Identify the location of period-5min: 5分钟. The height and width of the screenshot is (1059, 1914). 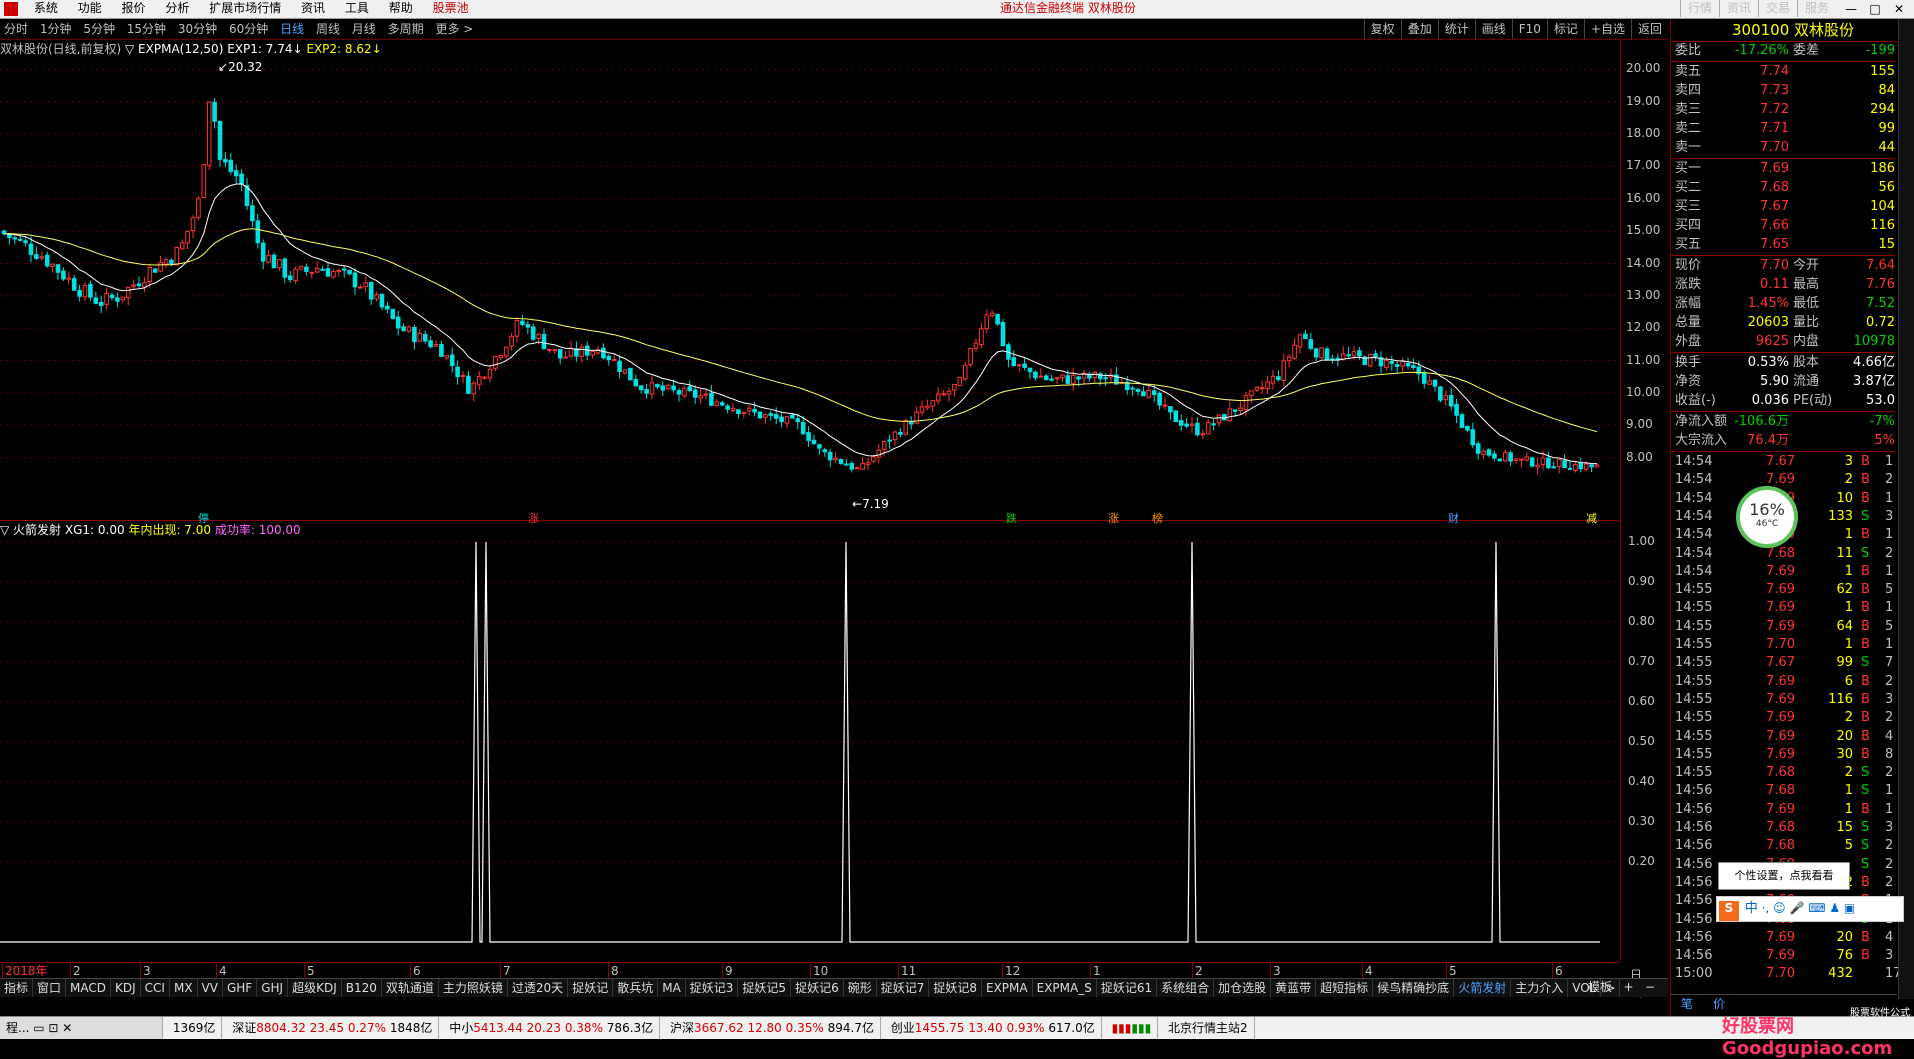
(99, 29).